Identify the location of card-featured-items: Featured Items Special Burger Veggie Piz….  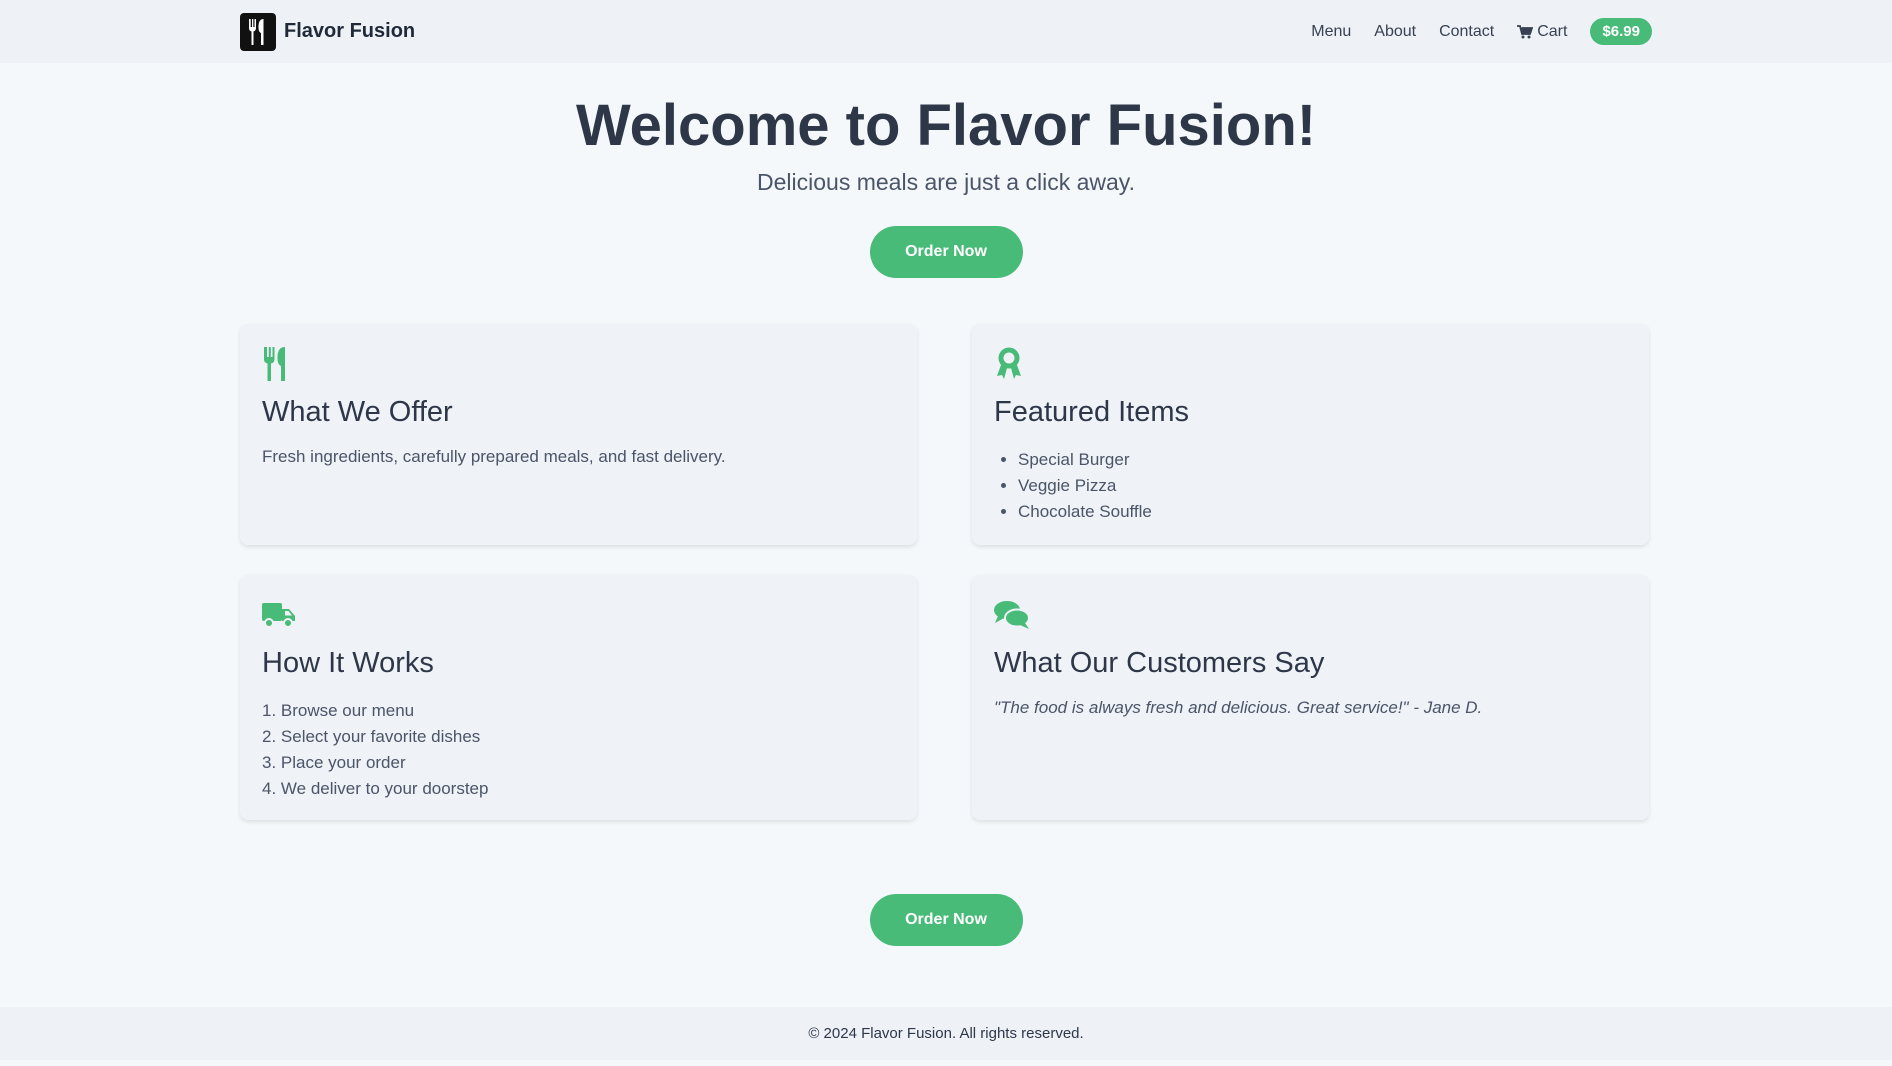
(1310, 434).